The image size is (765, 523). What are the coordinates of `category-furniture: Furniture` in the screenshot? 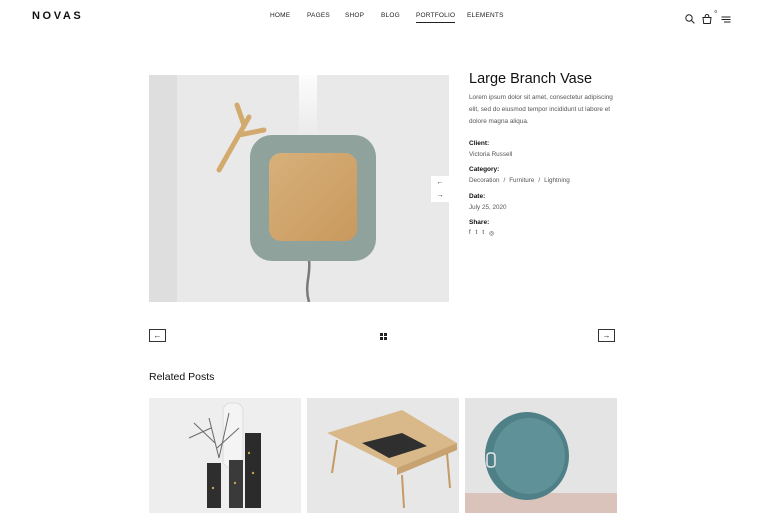 It's located at (521, 180).